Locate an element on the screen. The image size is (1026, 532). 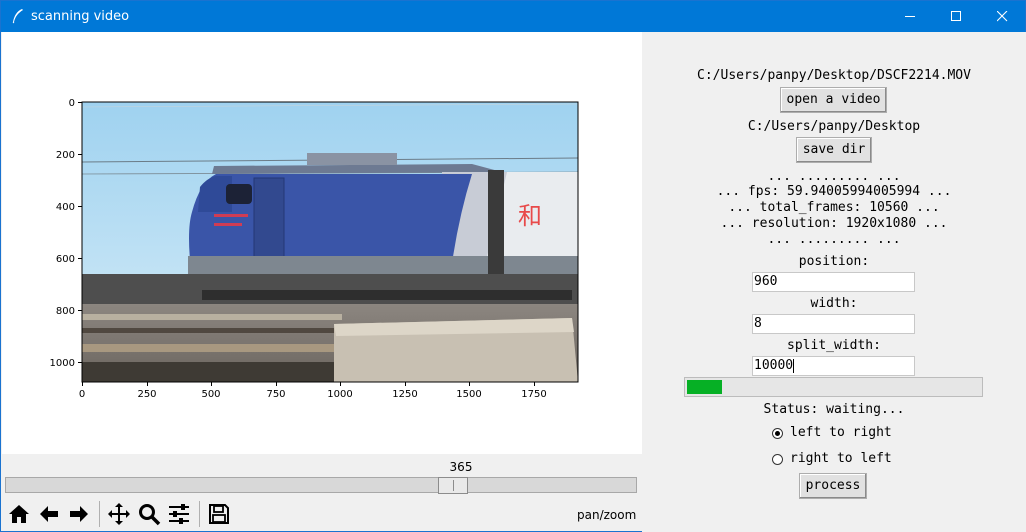
train-logo-text: 和 is located at coordinates (530, 216).